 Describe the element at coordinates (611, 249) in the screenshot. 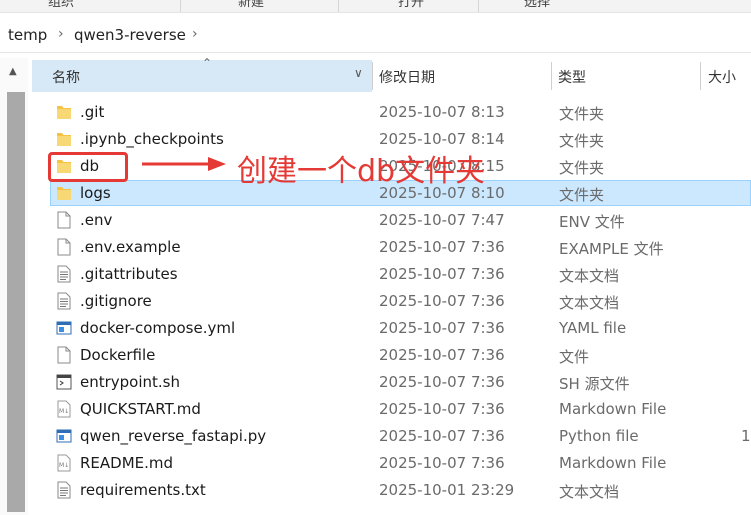

I see `file-type: EXAMPLE 文件` at that location.